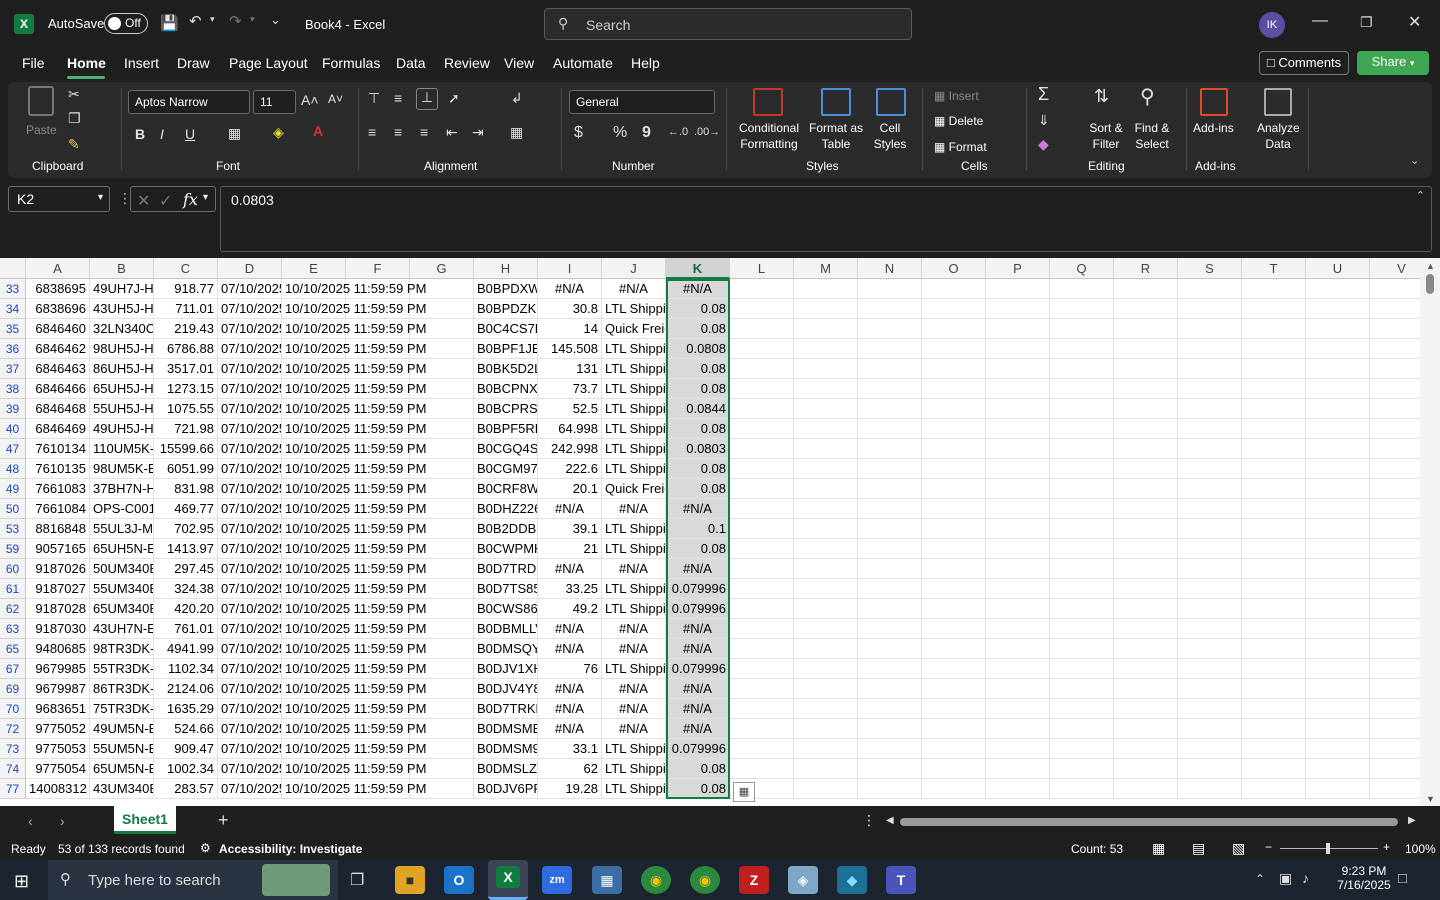  I want to click on tab-split-handle-icon: ⋮, so click(869, 820).